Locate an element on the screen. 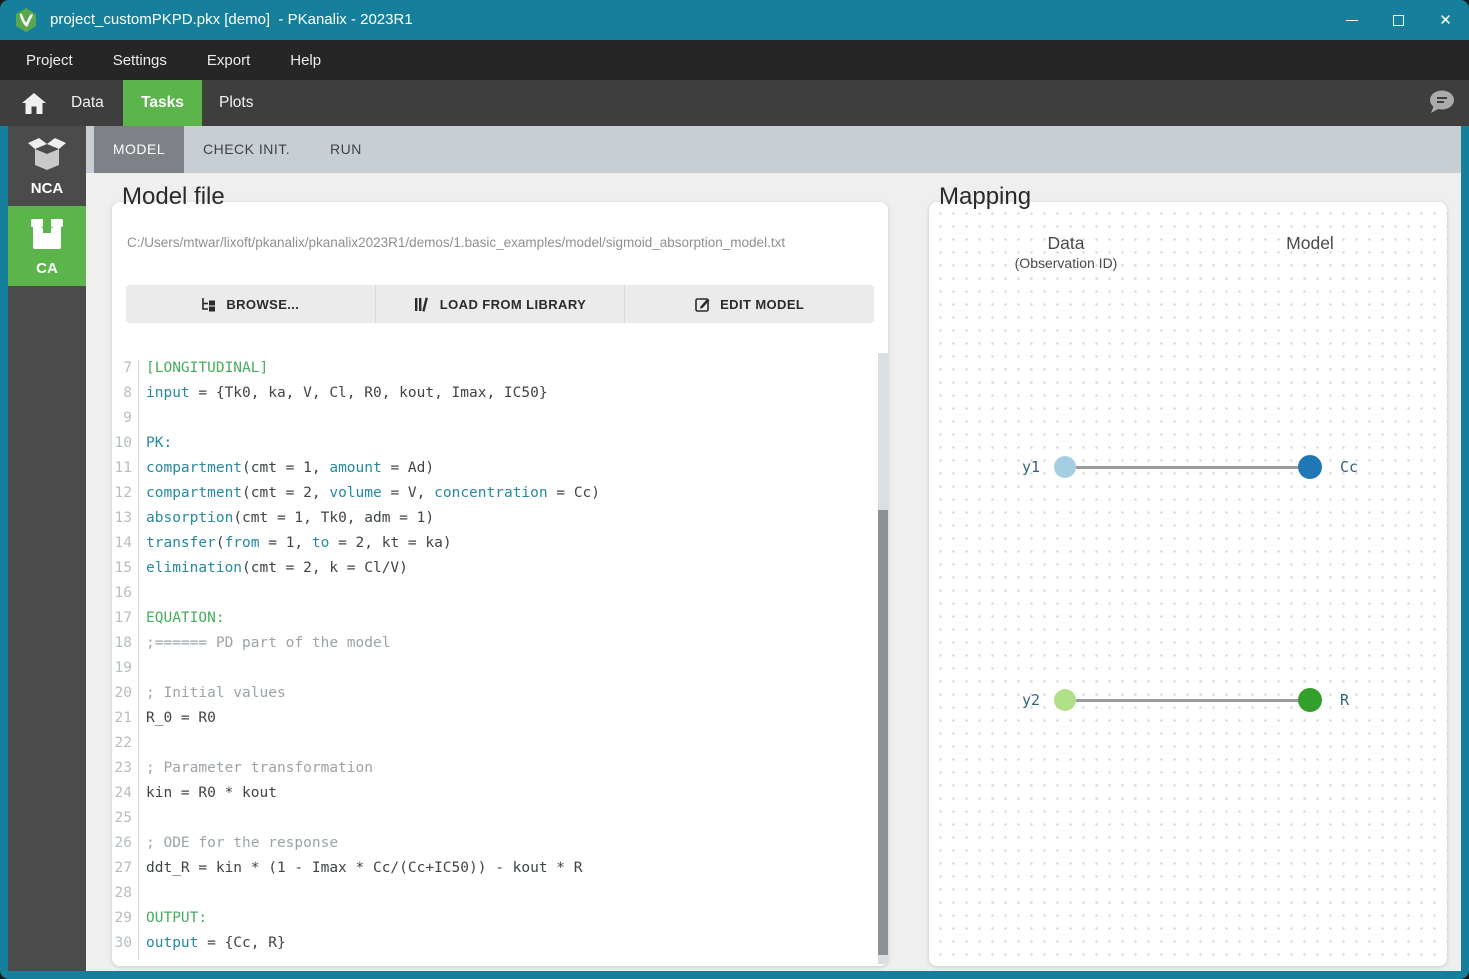 The image size is (1469, 979). sidebar-item-ca: CA is located at coordinates (47, 246).